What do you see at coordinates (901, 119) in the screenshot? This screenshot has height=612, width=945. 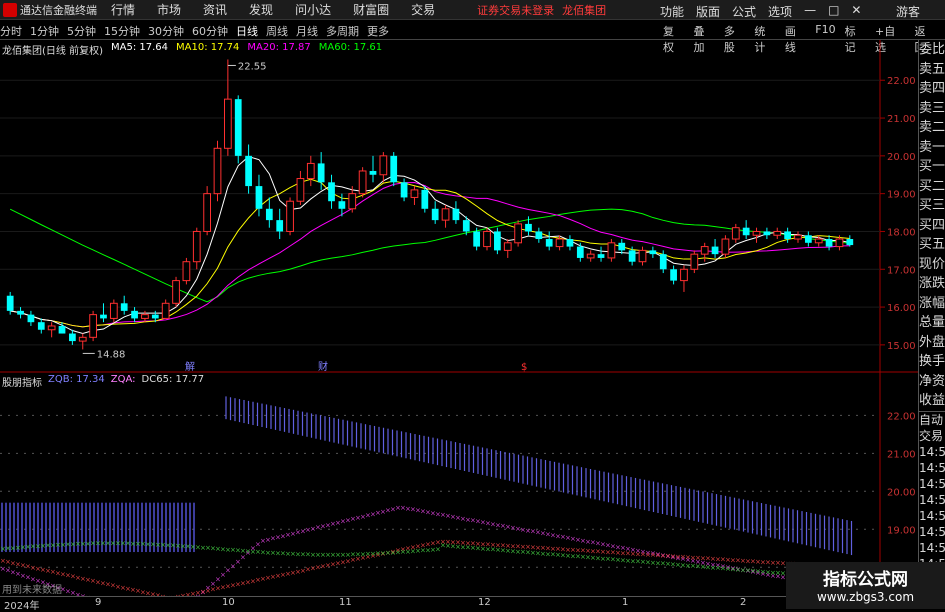 I see `price-axis-label: 21.00` at bounding box center [901, 119].